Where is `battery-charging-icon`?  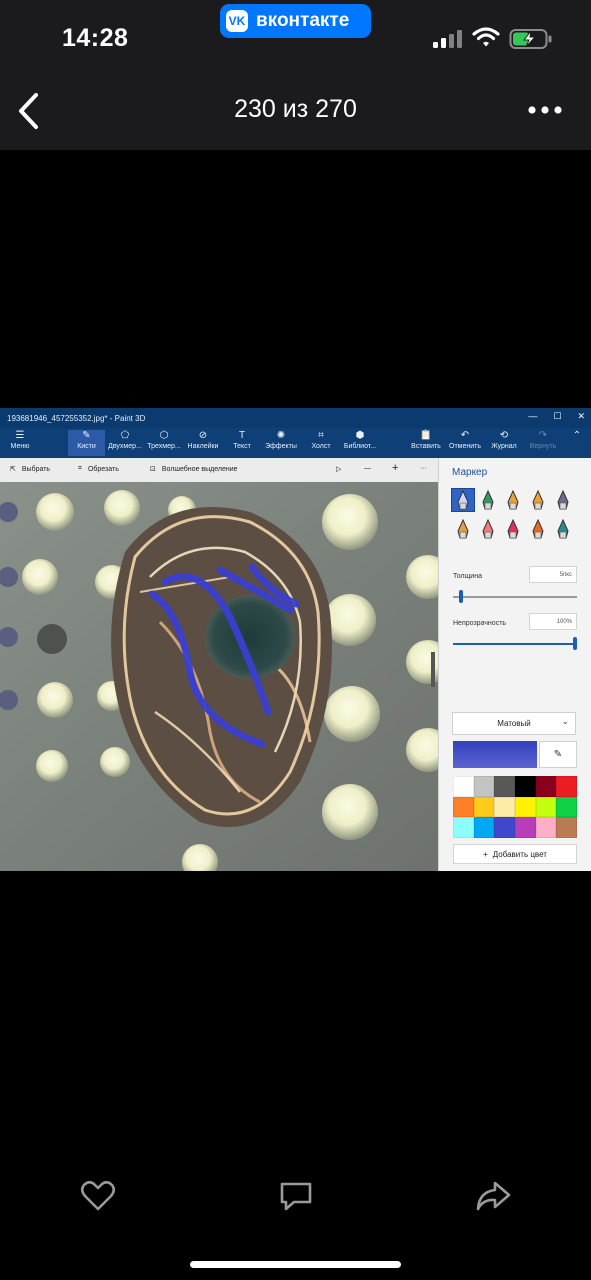 battery-charging-icon is located at coordinates (530, 39).